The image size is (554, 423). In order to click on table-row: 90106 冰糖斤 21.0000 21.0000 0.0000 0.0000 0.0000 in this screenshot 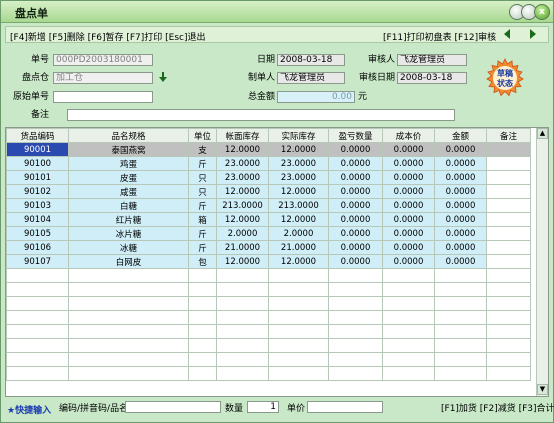, I will do `click(268, 247)`.